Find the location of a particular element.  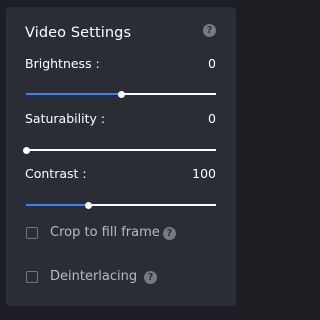

crop-label: Crop to fill frame is located at coordinates (105, 232).